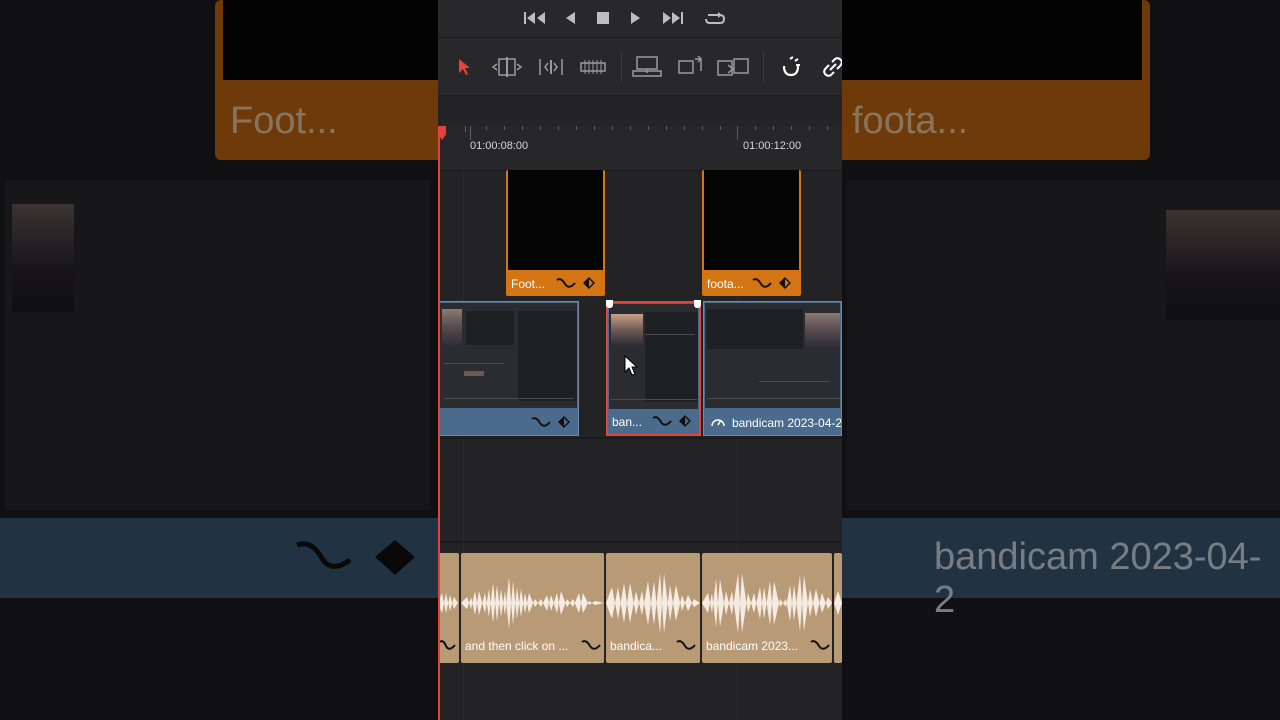 The height and width of the screenshot is (720, 1280). I want to click on dynamic-trim-button, so click(551, 67).